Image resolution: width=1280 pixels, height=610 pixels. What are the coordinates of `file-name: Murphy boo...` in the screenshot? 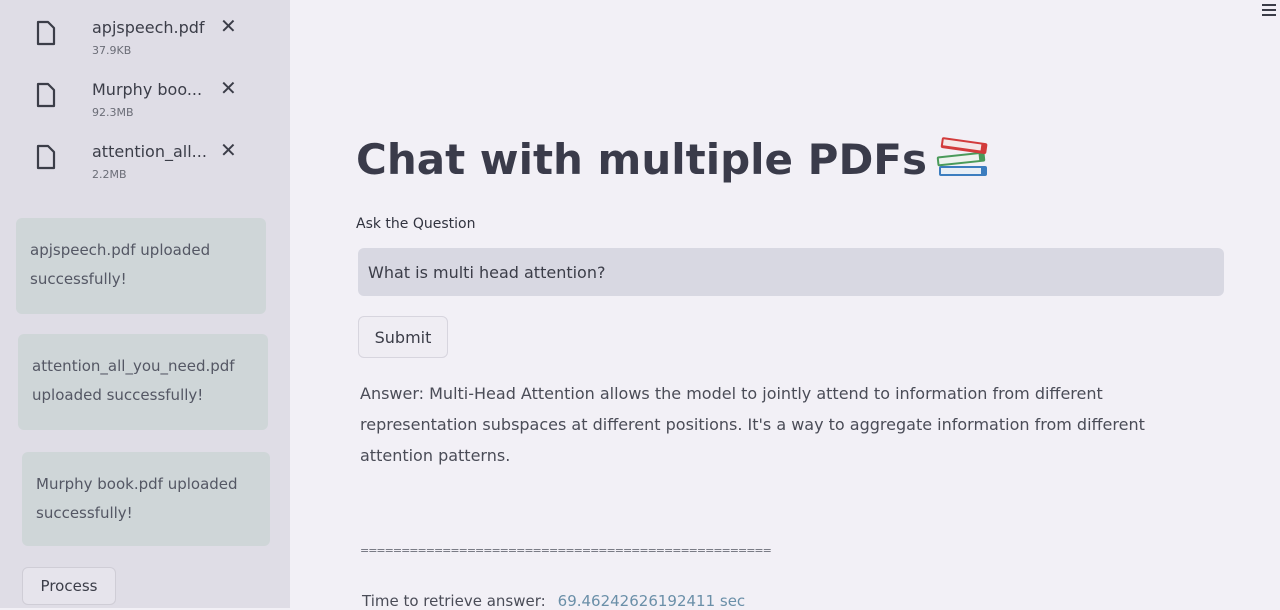 It's located at (147, 89).